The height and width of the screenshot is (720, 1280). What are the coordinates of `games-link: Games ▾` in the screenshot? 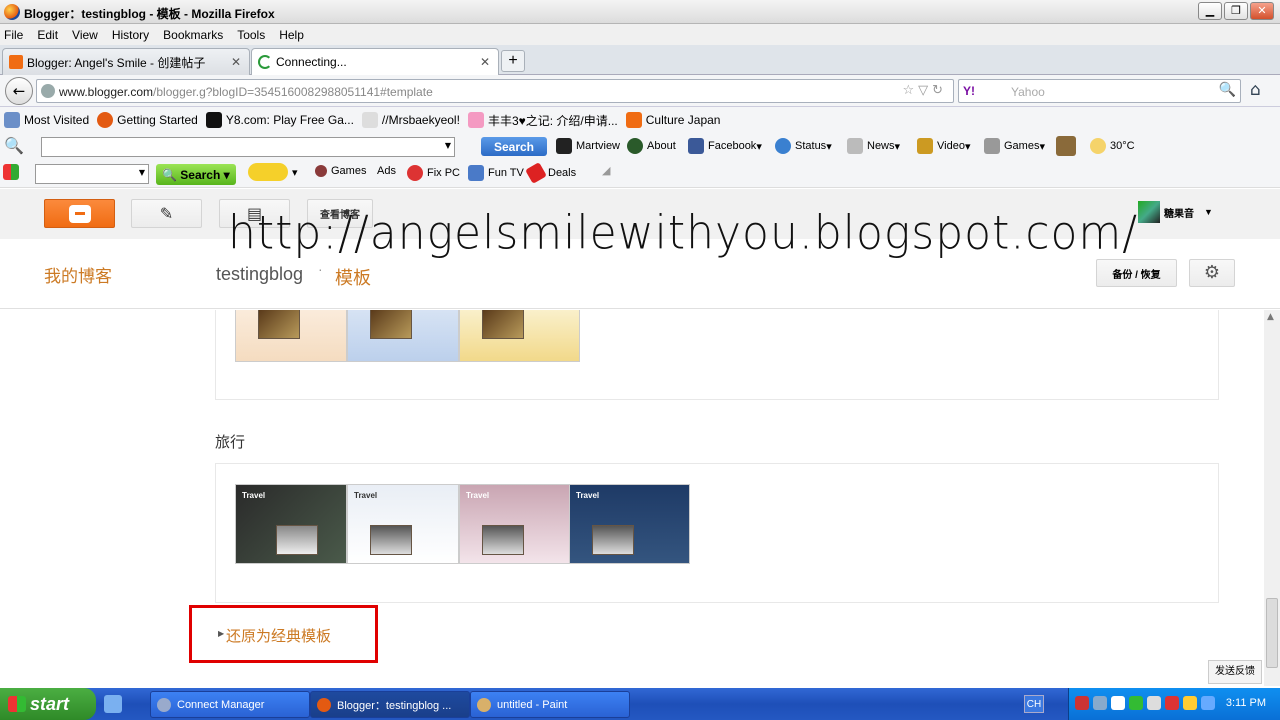 It's located at (1014, 146).